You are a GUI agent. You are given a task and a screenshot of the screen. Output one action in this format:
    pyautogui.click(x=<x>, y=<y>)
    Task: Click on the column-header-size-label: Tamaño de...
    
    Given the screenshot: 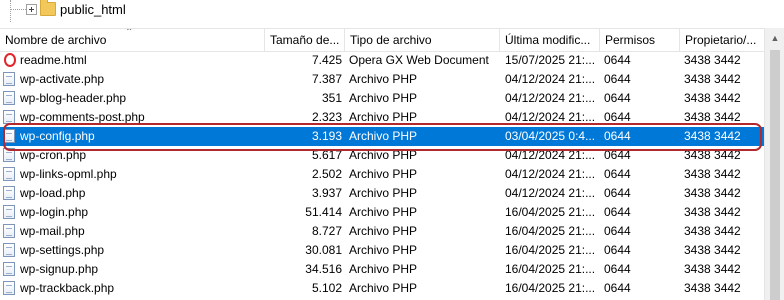 What is the action you would take?
    pyautogui.click(x=305, y=40)
    